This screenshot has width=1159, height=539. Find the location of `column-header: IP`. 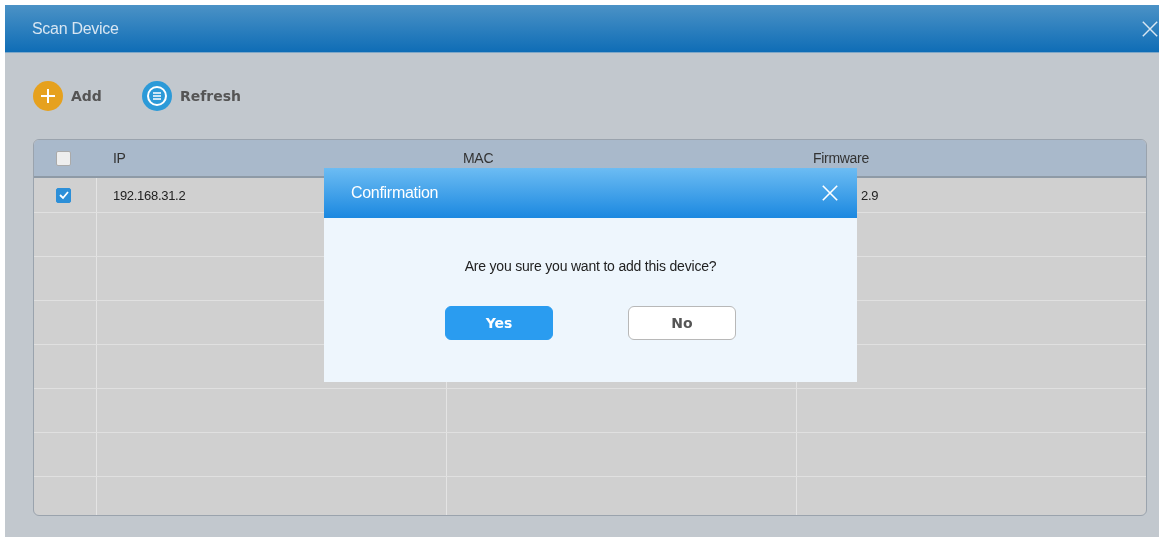

column-header: IP is located at coordinates (119, 158).